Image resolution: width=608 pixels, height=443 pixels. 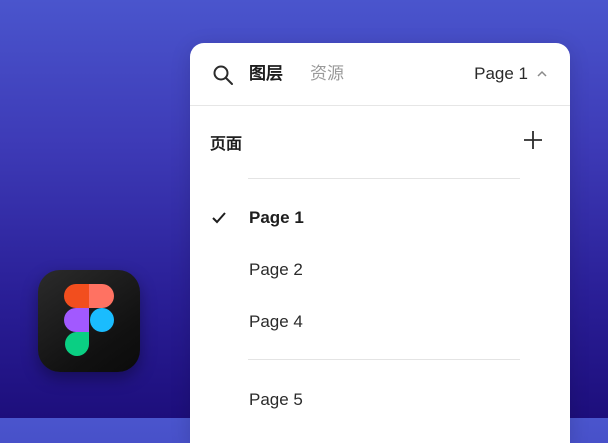 What do you see at coordinates (276, 399) in the screenshot?
I see `page-item-label: Page 5` at bounding box center [276, 399].